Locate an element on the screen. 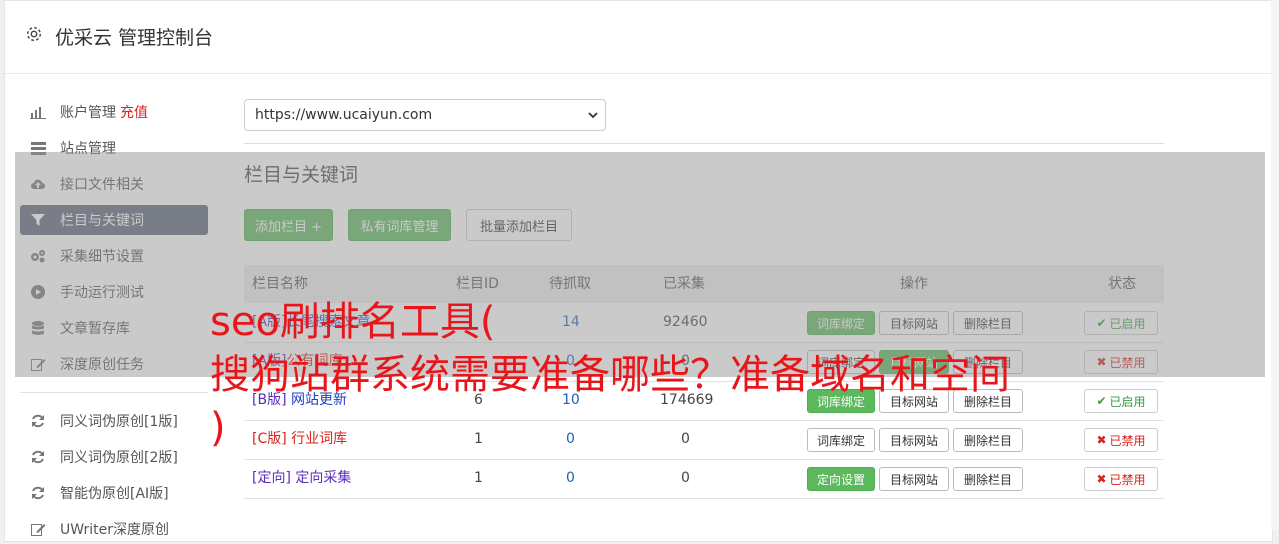 This screenshot has height=544, width=1279. column-title: 定向采集 is located at coordinates (323, 478).